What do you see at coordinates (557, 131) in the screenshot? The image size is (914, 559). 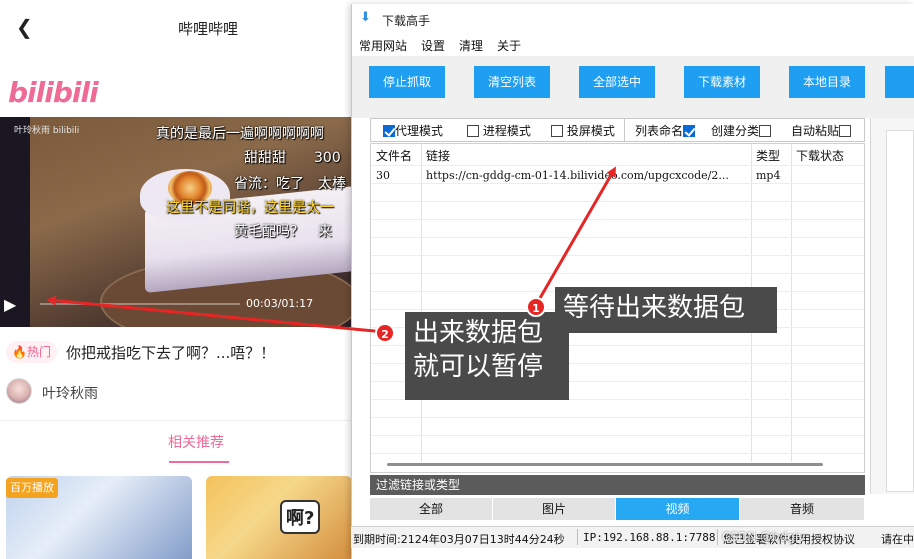 I see `screen-checkbox` at bounding box center [557, 131].